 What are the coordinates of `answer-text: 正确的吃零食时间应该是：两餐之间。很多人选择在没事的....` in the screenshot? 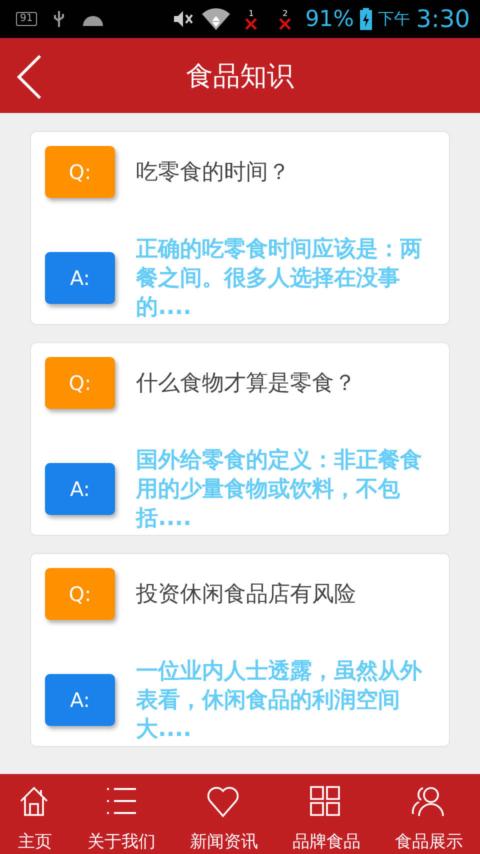 It's located at (279, 279).